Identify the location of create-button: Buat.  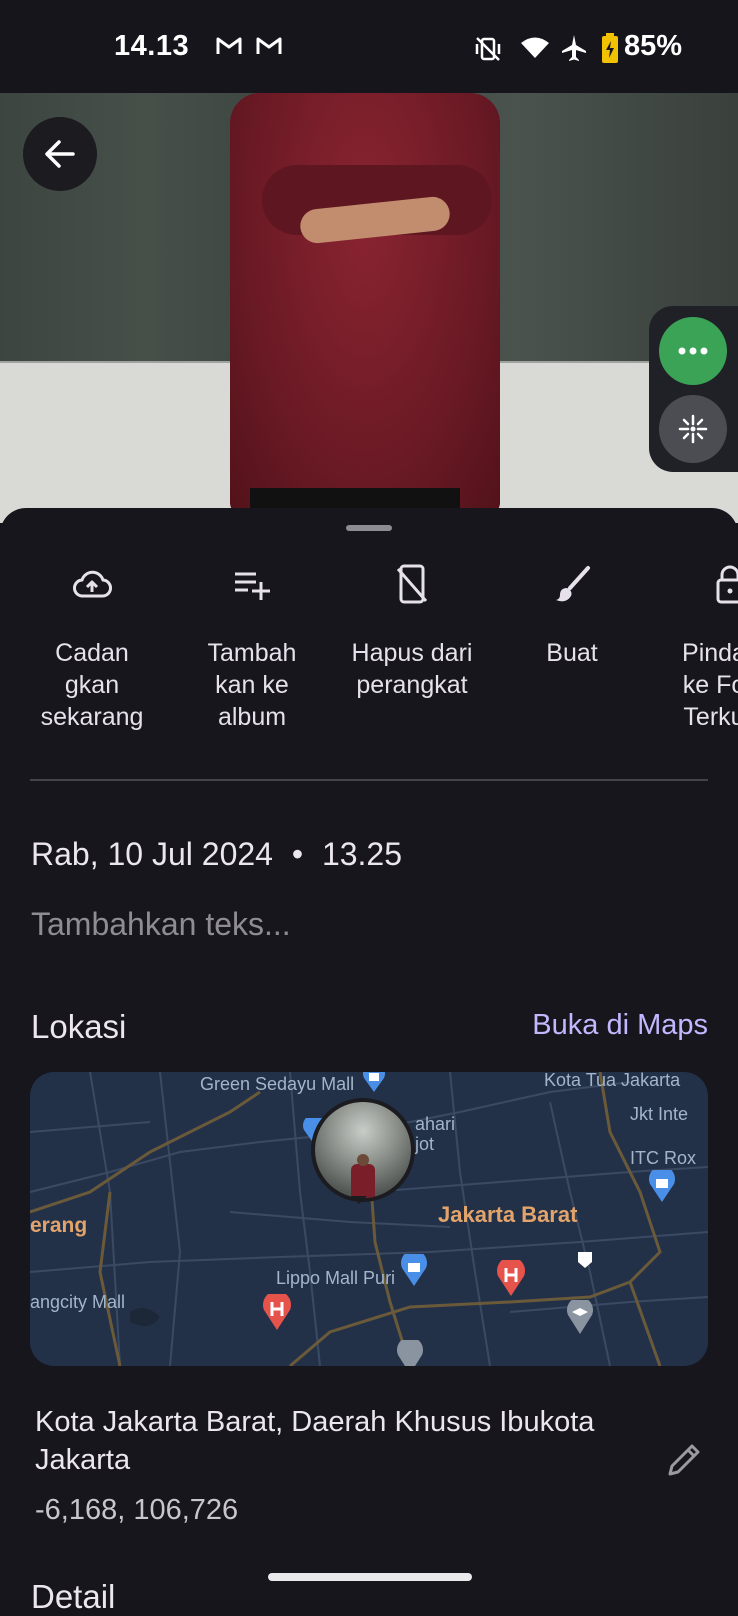
(572, 616).